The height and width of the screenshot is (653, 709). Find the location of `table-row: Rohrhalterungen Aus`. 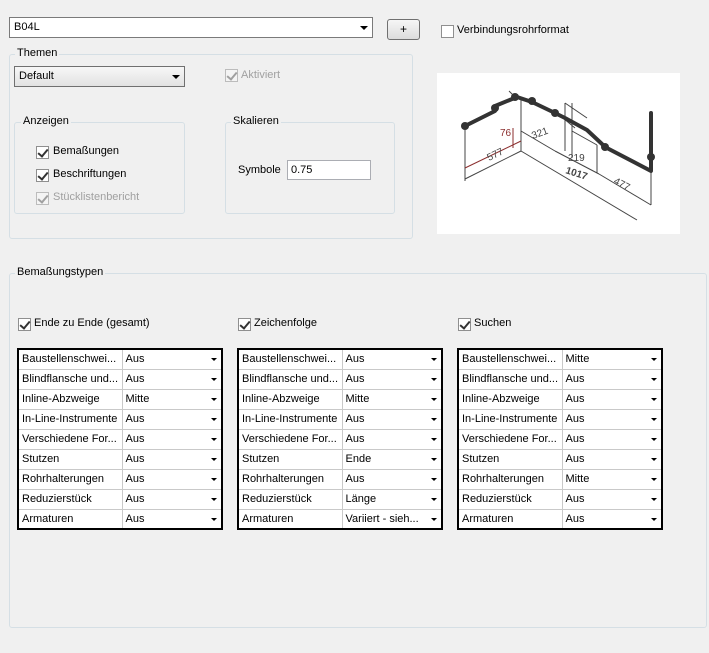

table-row: Rohrhalterungen Aus is located at coordinates (120, 479).